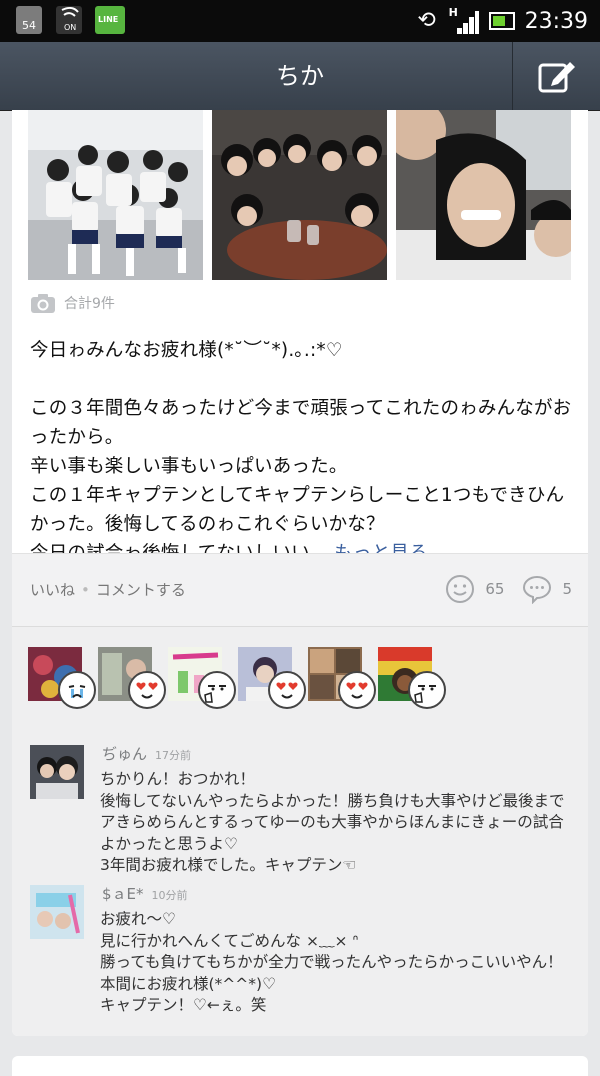  What do you see at coordinates (141, 590) in the screenshot?
I see `comment-link: コメントする` at bounding box center [141, 590].